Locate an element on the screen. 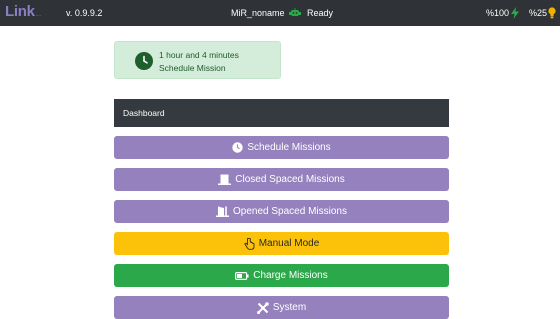 This screenshot has width=560, height=319. battery-icon is located at coordinates (242, 275).